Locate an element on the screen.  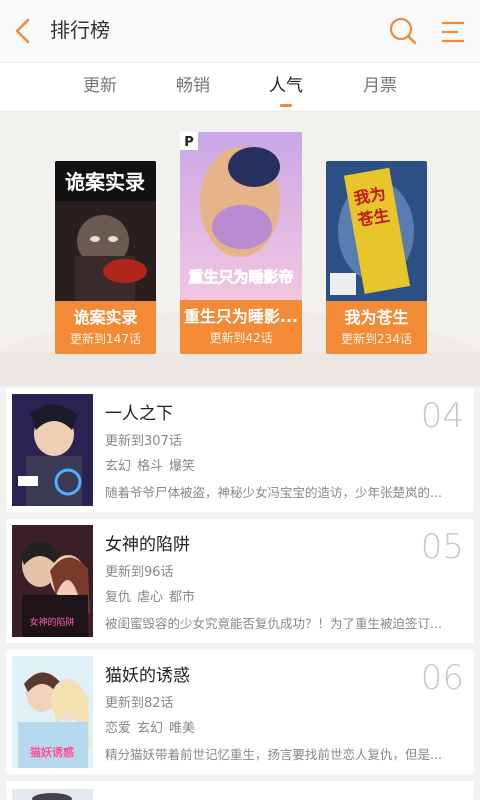
comic-update: 更新到96话 is located at coordinates (139, 572).